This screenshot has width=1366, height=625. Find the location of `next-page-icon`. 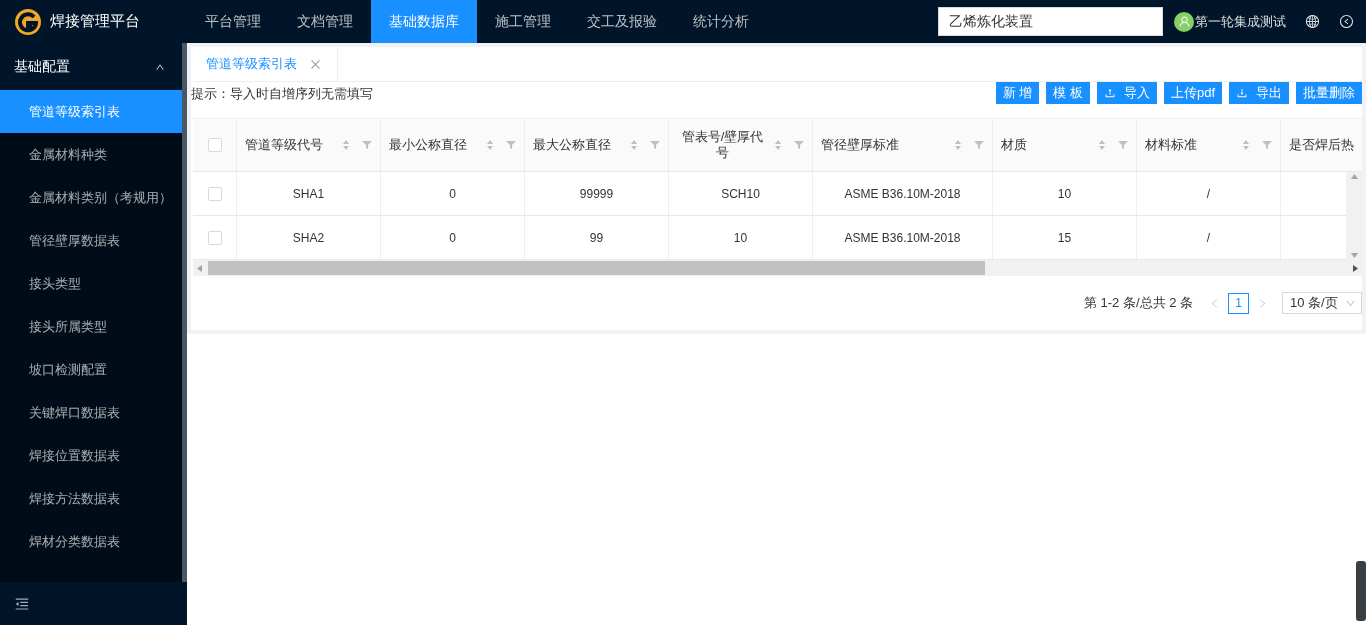

next-page-icon is located at coordinates (1262, 303).